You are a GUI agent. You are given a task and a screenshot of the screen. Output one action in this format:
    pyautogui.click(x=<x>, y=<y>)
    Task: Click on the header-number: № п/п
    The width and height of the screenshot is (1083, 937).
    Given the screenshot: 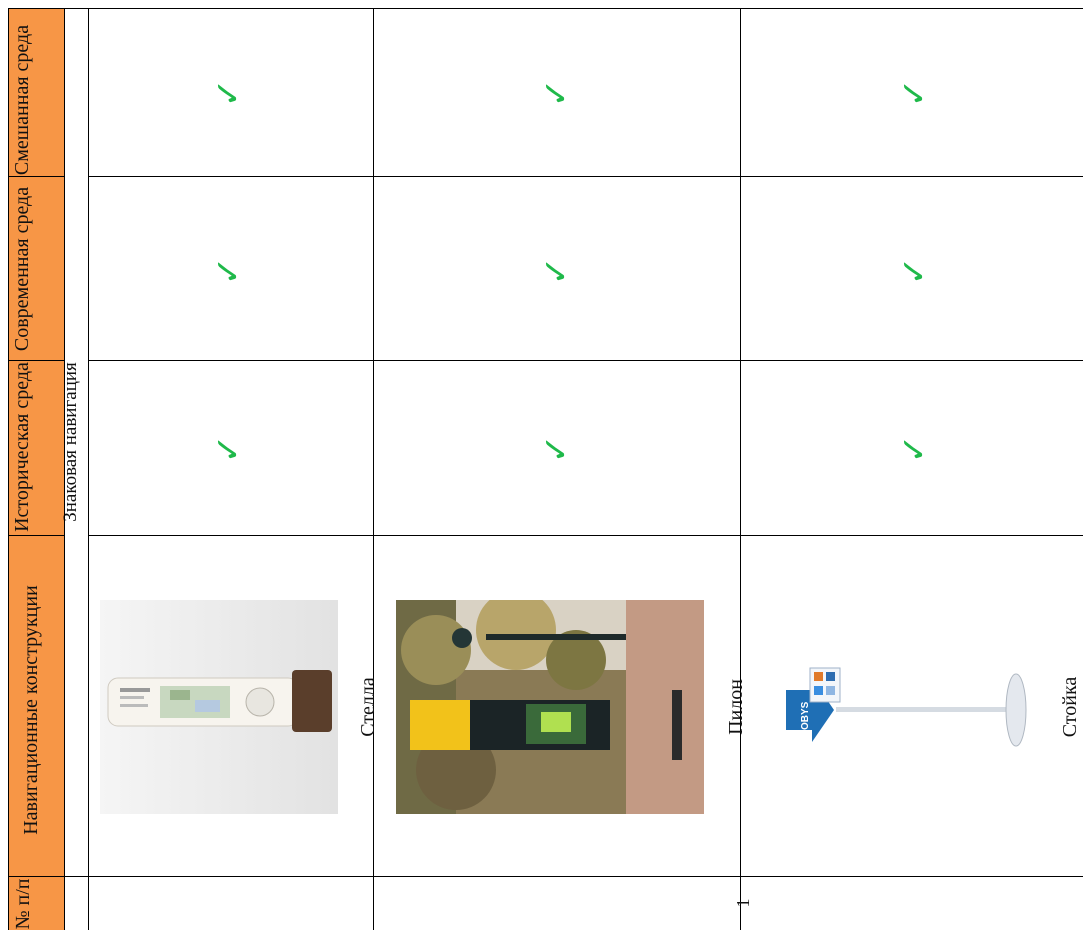 What is the action you would take?
    pyautogui.click(x=23, y=904)
    